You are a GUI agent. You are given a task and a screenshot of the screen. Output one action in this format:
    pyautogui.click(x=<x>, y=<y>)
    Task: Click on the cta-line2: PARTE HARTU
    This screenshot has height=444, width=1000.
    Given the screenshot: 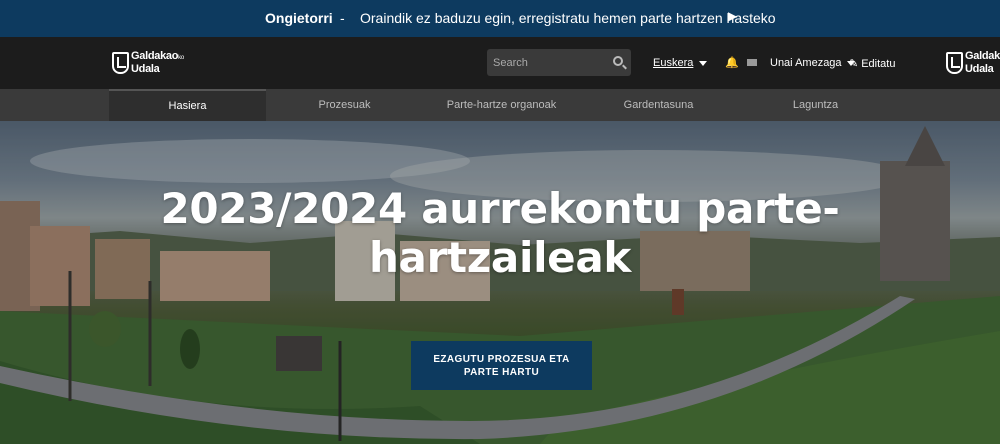 What is the action you would take?
    pyautogui.click(x=501, y=372)
    